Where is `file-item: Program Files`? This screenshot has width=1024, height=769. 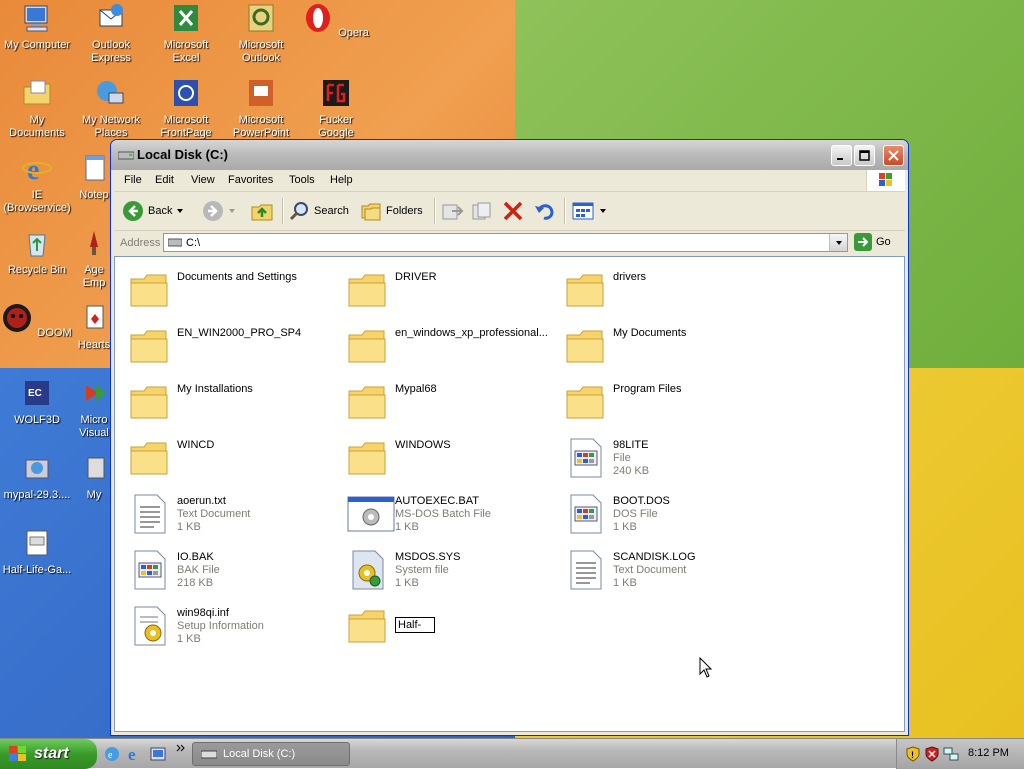 file-item: Program Files is located at coordinates (662, 401).